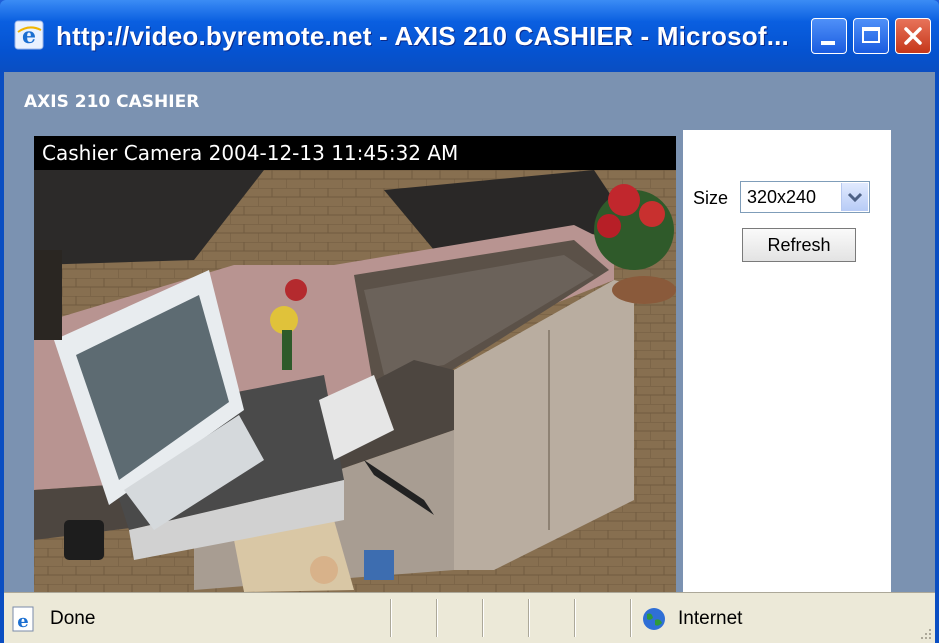 Image resolution: width=939 pixels, height=643 pixels. Describe the element at coordinates (782, 197) in the screenshot. I see `size-select-value: 320x240` at that location.